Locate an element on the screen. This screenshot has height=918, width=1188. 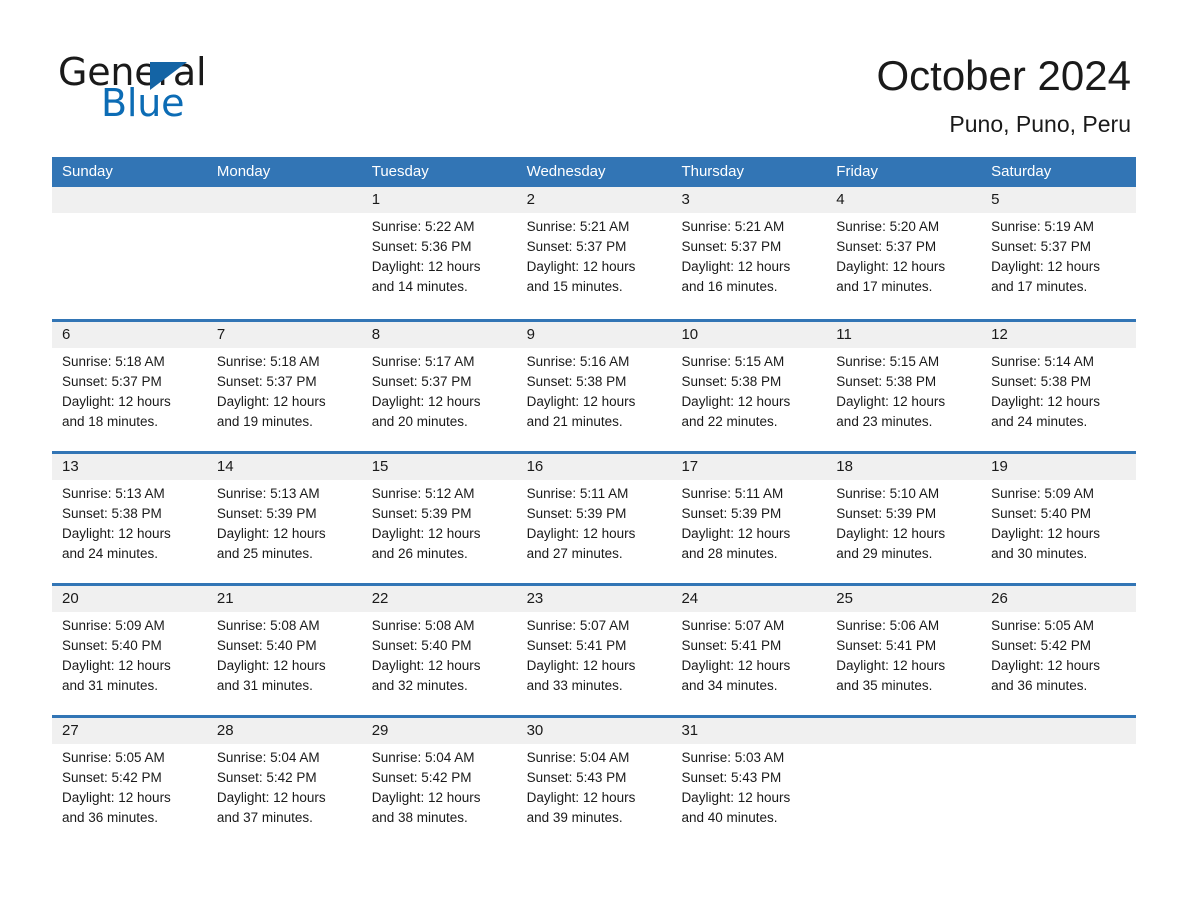
sunrise-text: Sunrise: 5:09 AM is located at coordinates (1042, 493).